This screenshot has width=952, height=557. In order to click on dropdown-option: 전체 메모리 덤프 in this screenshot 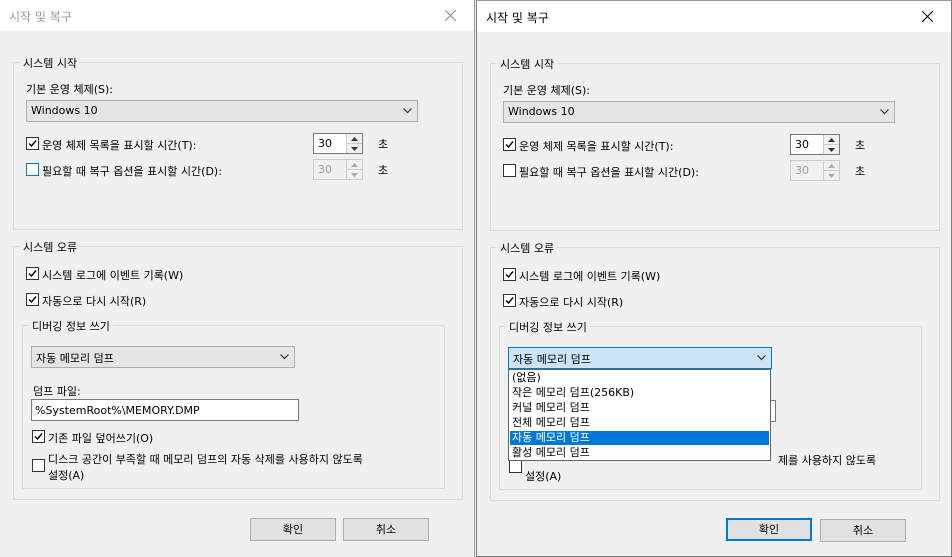, I will do `click(639, 423)`.